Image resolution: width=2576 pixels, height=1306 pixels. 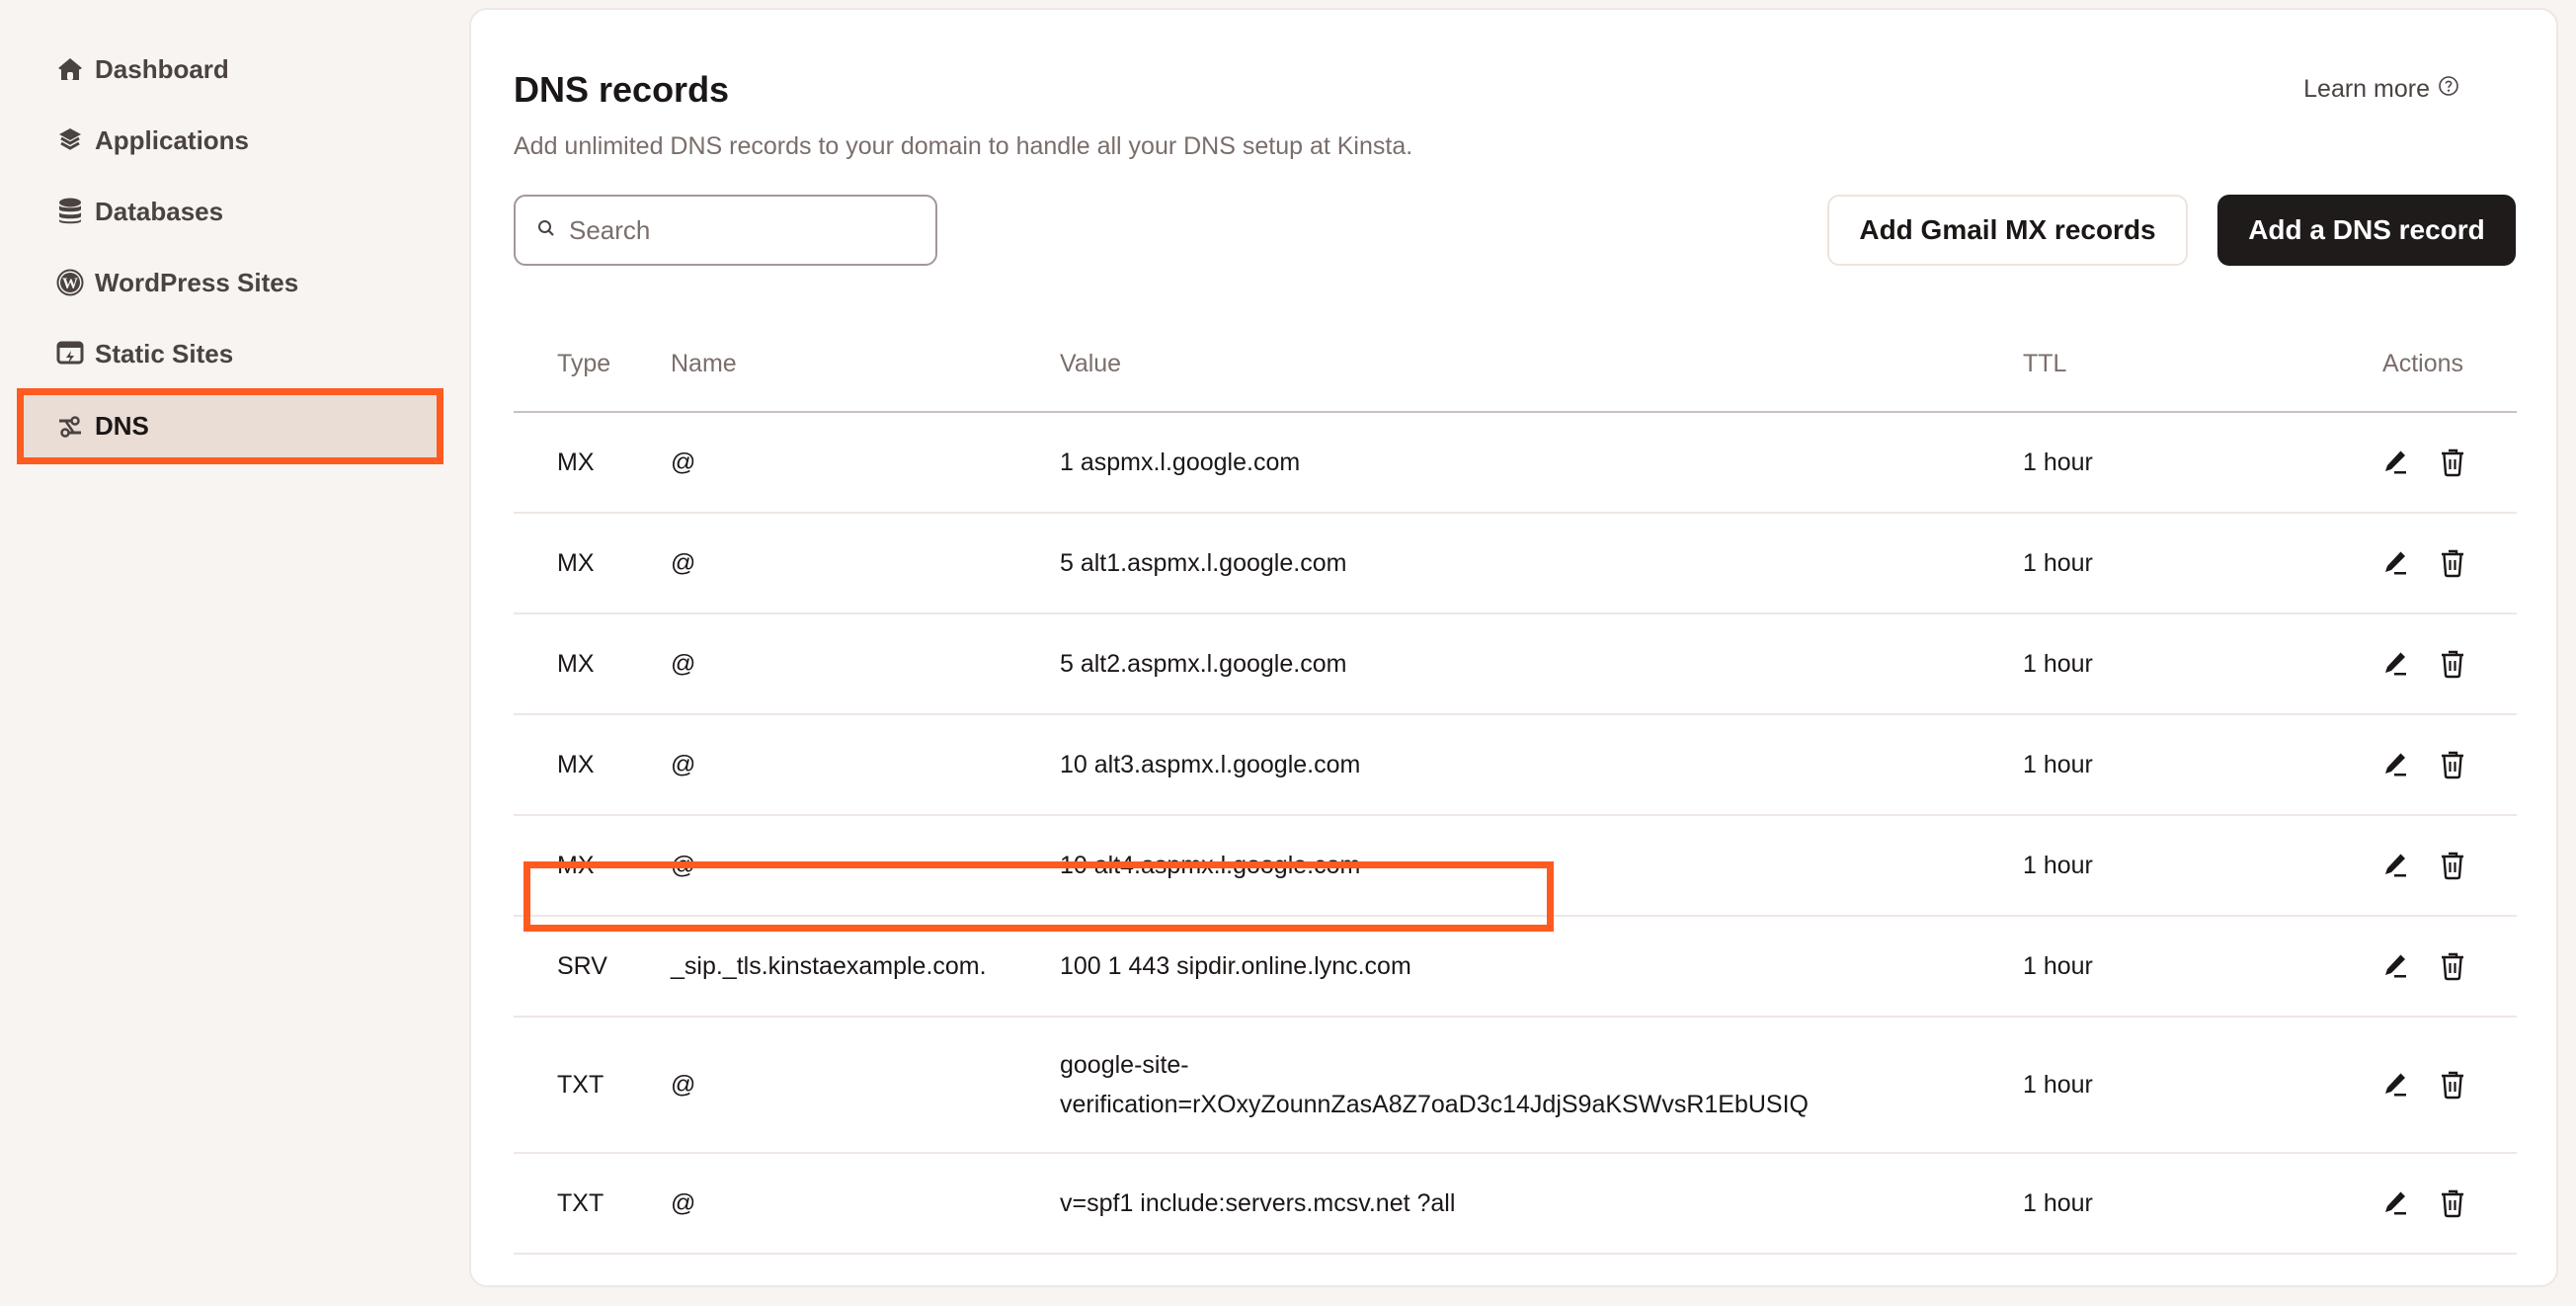 I want to click on sidebar-item-label: Applications, so click(x=172, y=139).